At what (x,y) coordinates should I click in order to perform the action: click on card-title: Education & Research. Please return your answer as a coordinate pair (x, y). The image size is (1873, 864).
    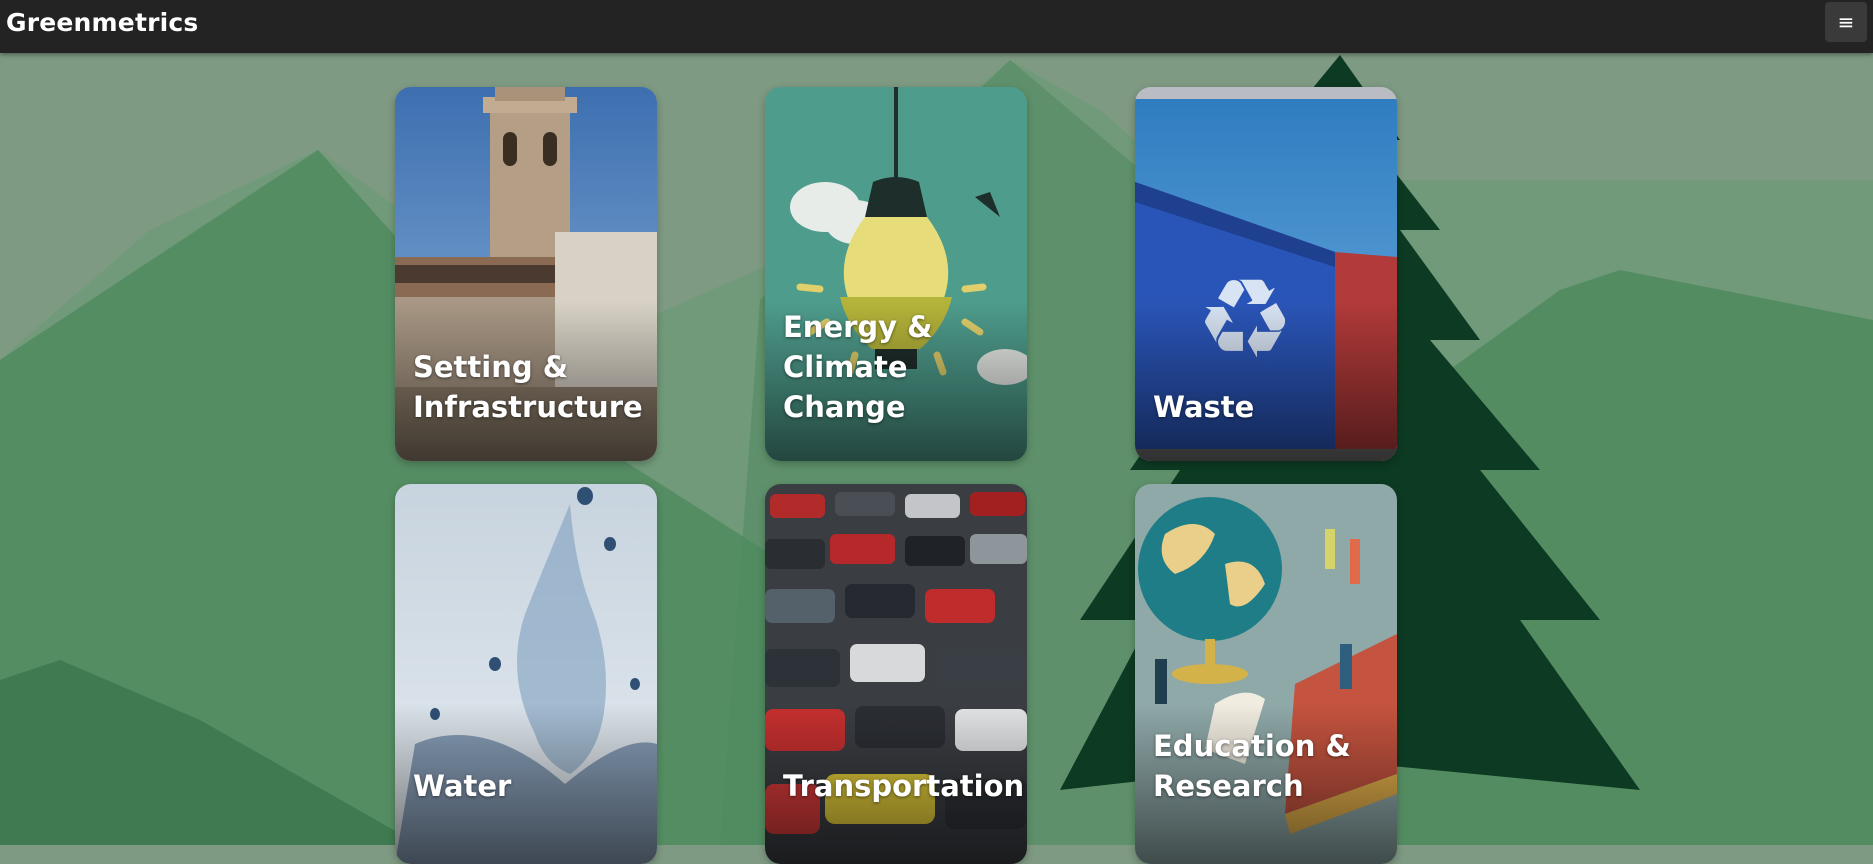
    Looking at the image, I should click on (1270, 766).